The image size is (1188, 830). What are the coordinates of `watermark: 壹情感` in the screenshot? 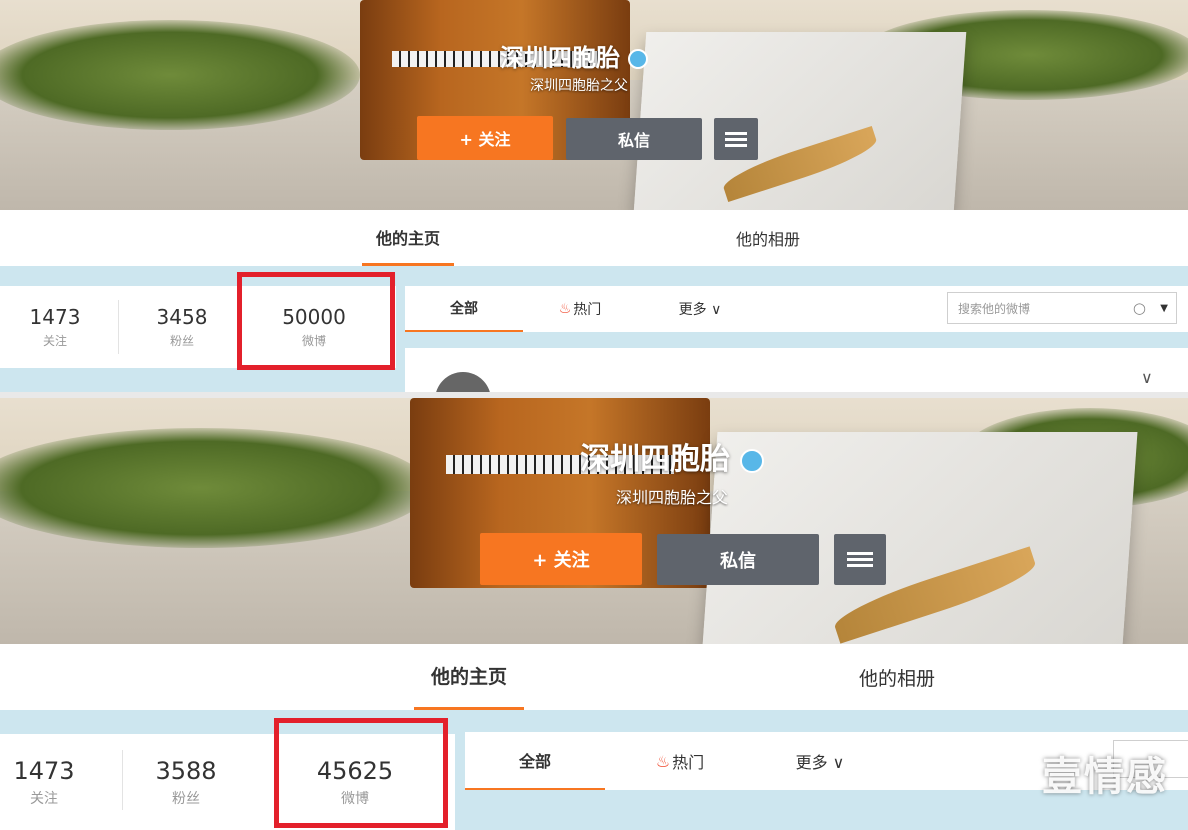 It's located at (1105, 777).